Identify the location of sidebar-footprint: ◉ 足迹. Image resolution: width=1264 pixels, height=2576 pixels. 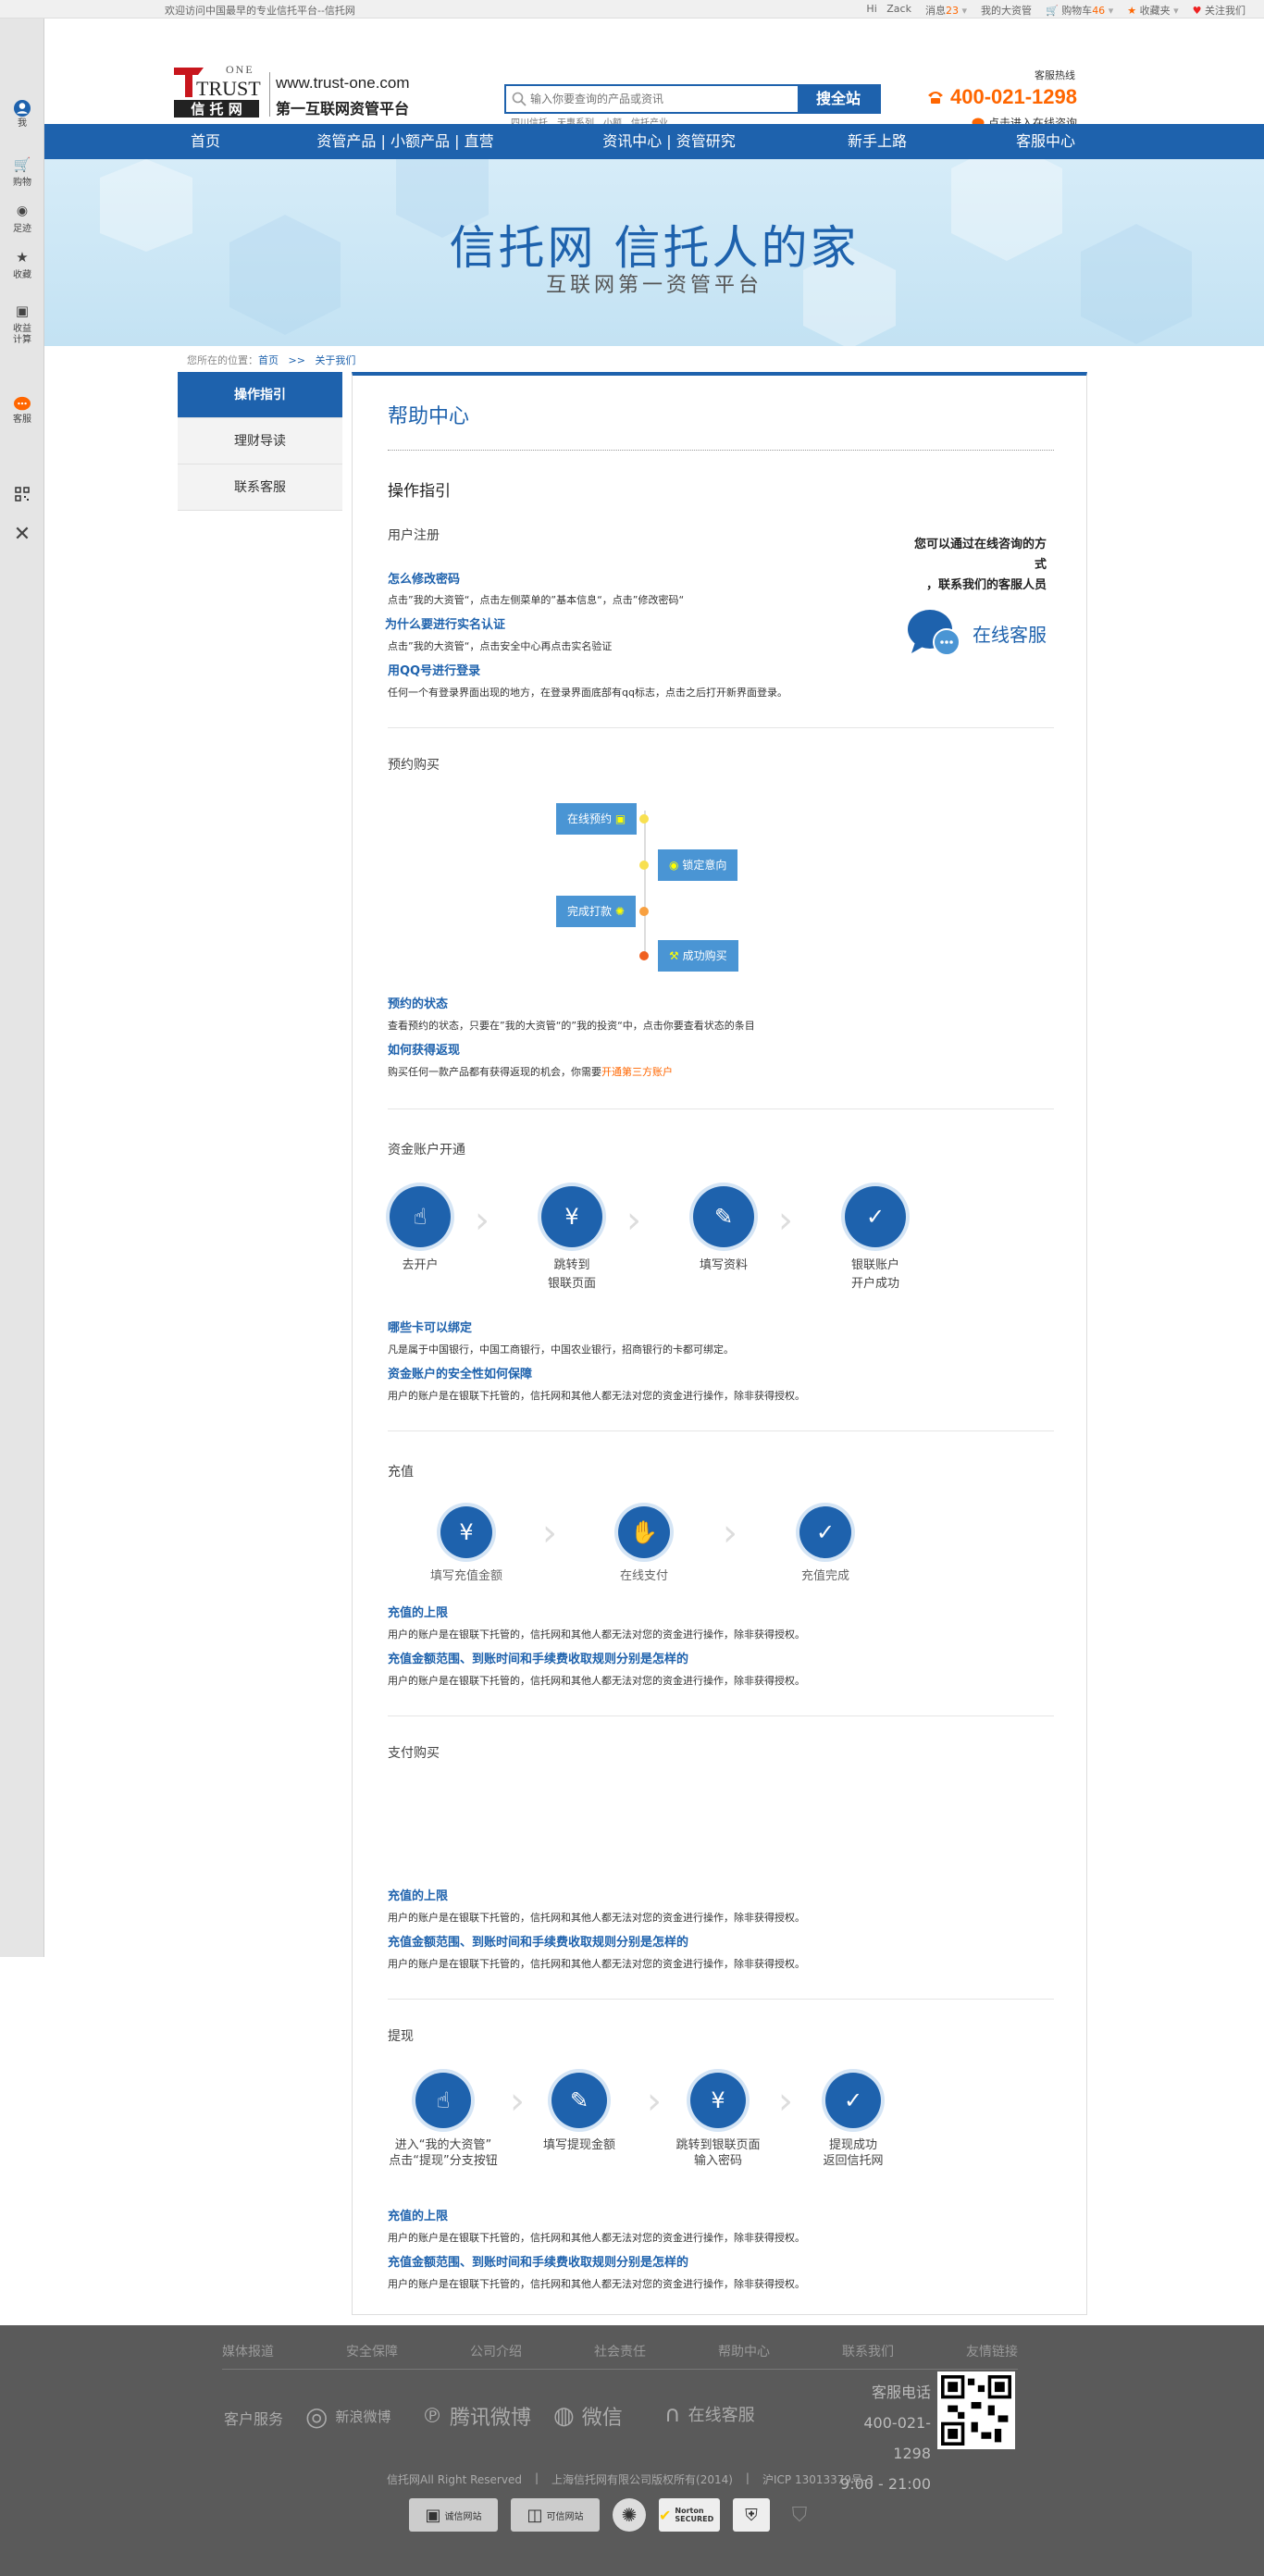
(22, 219).